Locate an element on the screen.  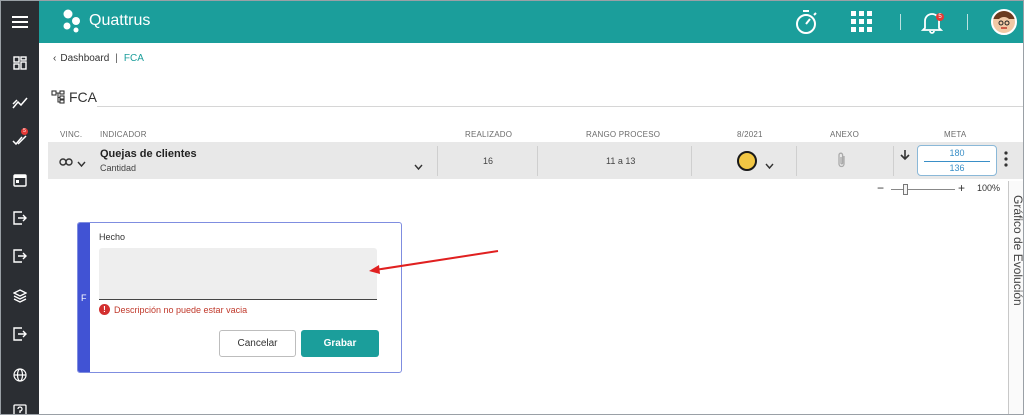
page-title-text: FCA is located at coordinates (83, 97).